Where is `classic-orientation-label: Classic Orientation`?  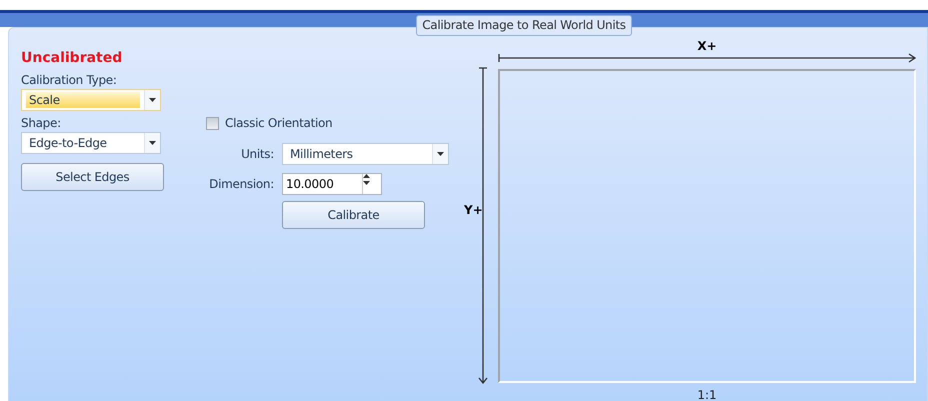
classic-orientation-label: Classic Orientation is located at coordinates (278, 123).